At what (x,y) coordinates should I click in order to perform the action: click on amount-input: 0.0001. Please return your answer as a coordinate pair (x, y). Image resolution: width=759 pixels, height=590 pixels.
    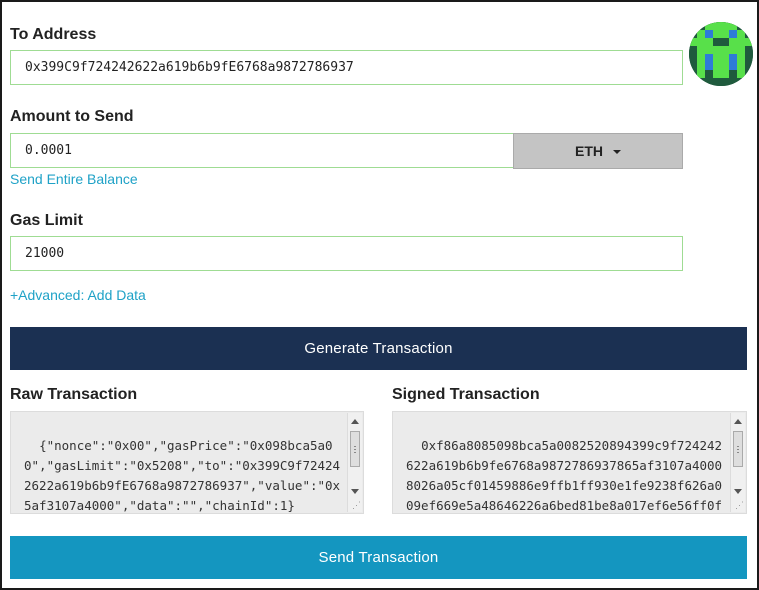
    Looking at the image, I should click on (262, 150).